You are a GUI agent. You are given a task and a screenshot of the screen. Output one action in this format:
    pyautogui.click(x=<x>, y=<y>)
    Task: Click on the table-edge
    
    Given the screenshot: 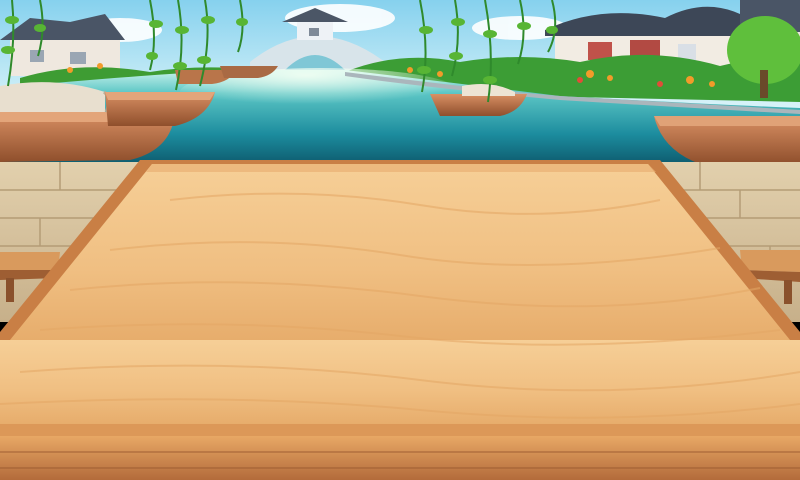 What is the action you would take?
    pyautogui.click(x=400, y=430)
    